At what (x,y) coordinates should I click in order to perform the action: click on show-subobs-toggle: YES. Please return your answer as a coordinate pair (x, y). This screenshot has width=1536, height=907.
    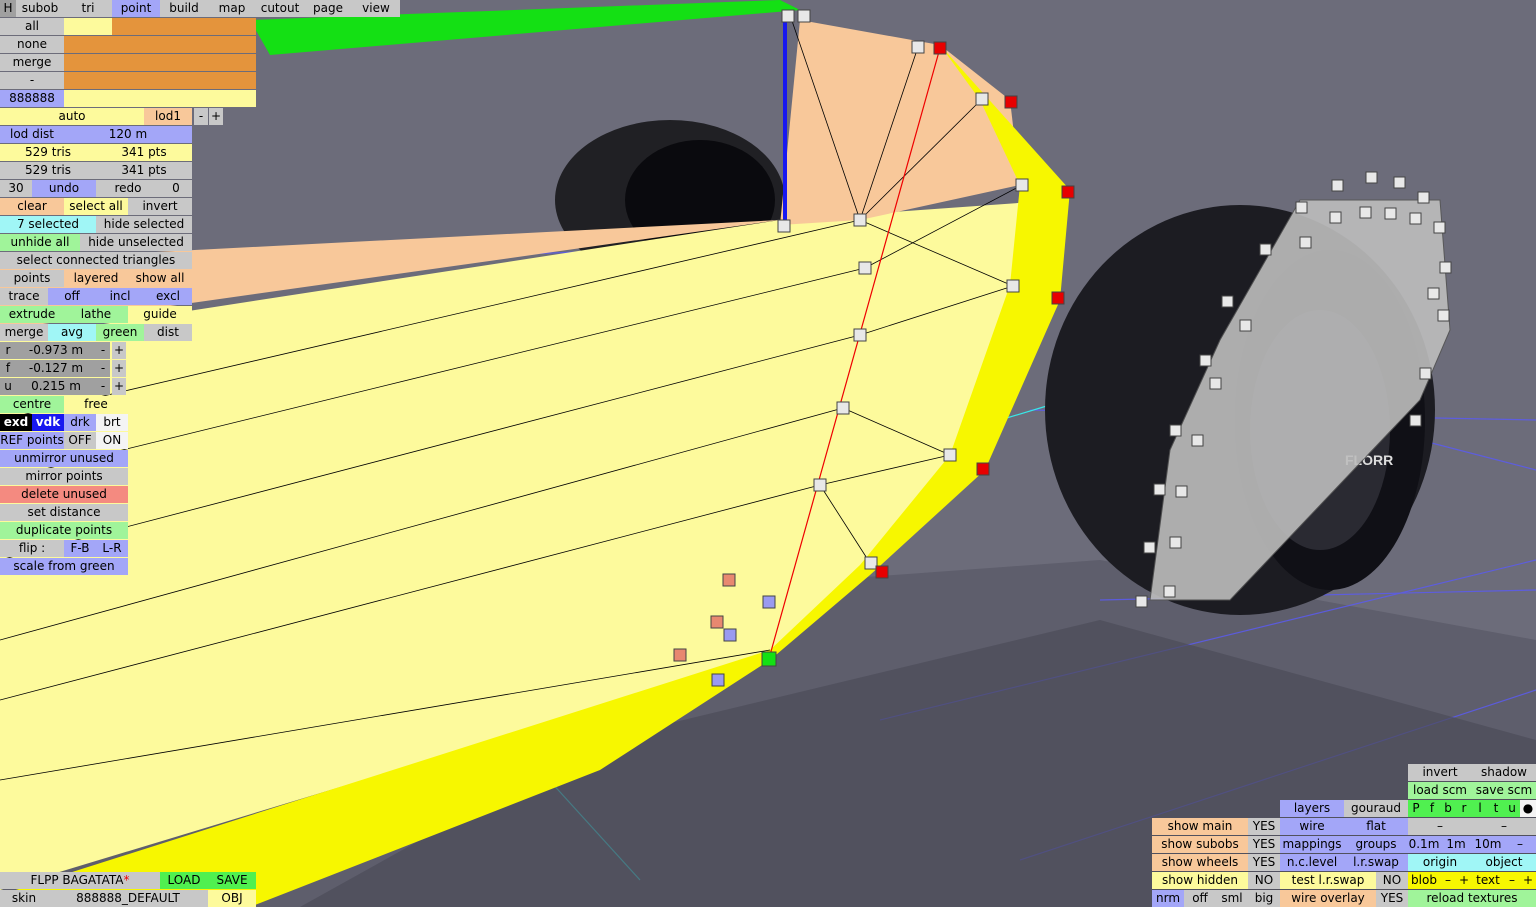
    Looking at the image, I should click on (1264, 844).